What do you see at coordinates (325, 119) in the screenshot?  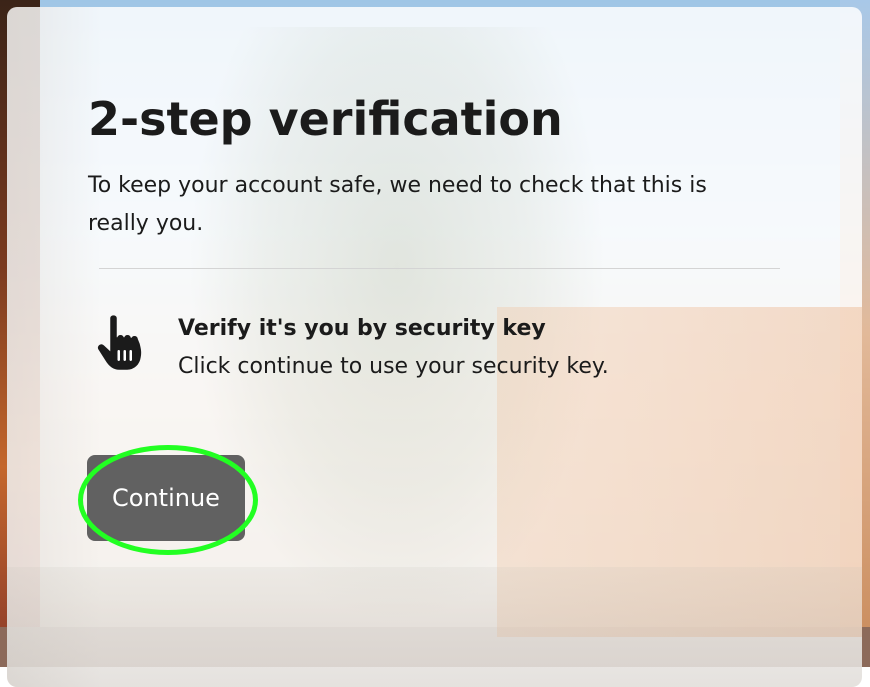 I see `page-title: 2-step verification` at bounding box center [325, 119].